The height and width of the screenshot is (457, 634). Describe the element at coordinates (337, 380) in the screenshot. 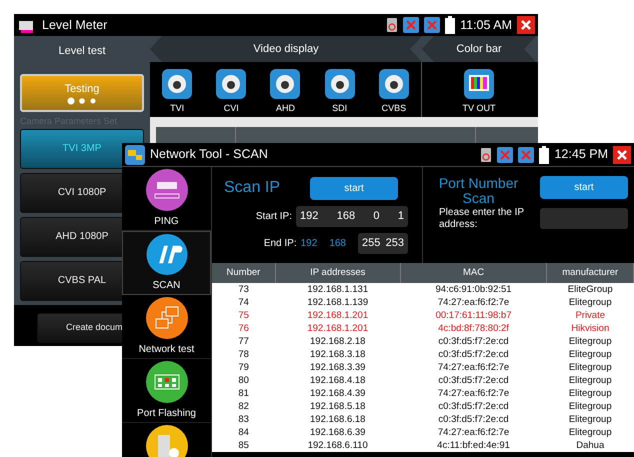

I see `table-cell: 192.168.4.18` at that location.